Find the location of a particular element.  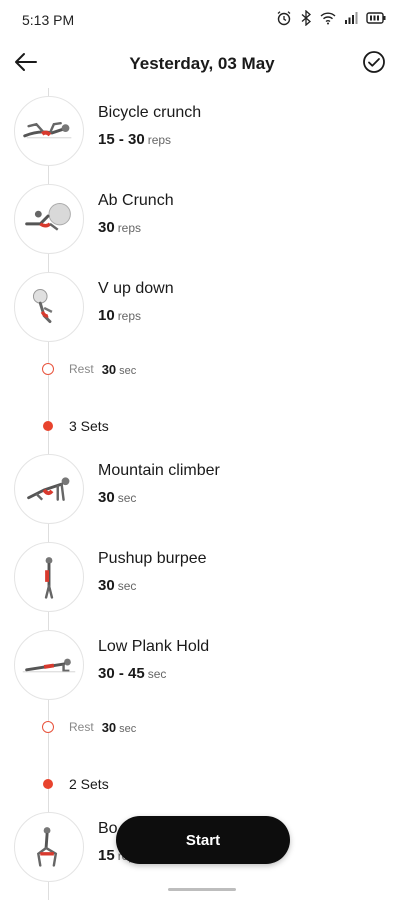

signal-icon is located at coordinates (351, 18).